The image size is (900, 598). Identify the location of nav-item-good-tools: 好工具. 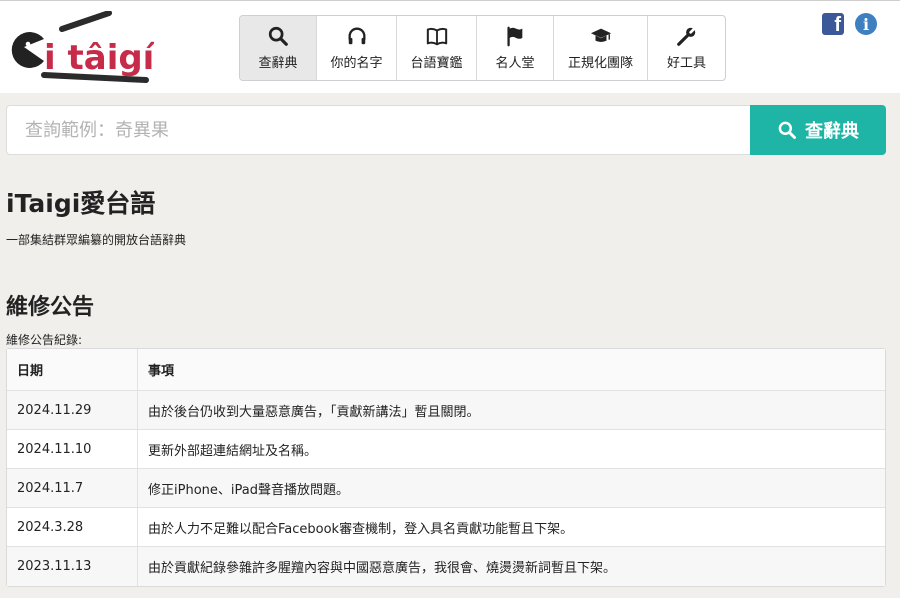
(686, 48).